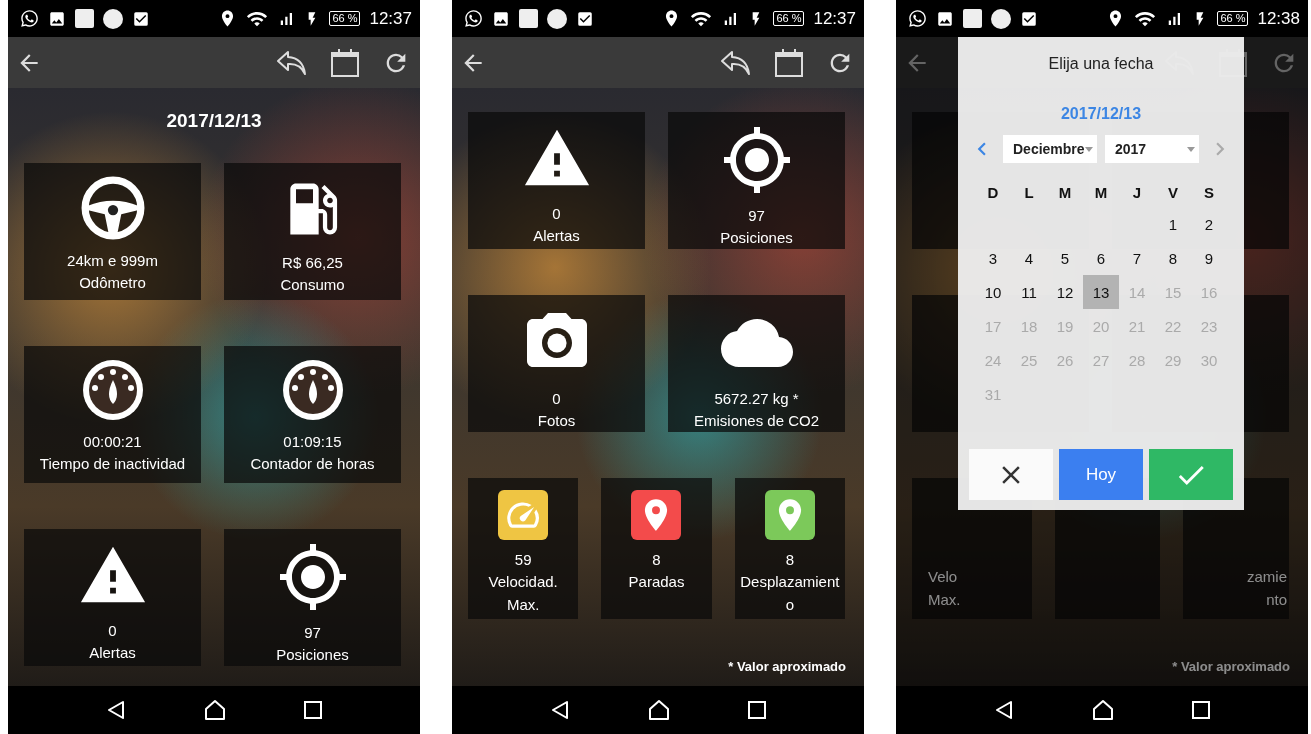 The height and width of the screenshot is (734, 1311). I want to click on dialog-title: Elija una fecha, so click(1101, 64).